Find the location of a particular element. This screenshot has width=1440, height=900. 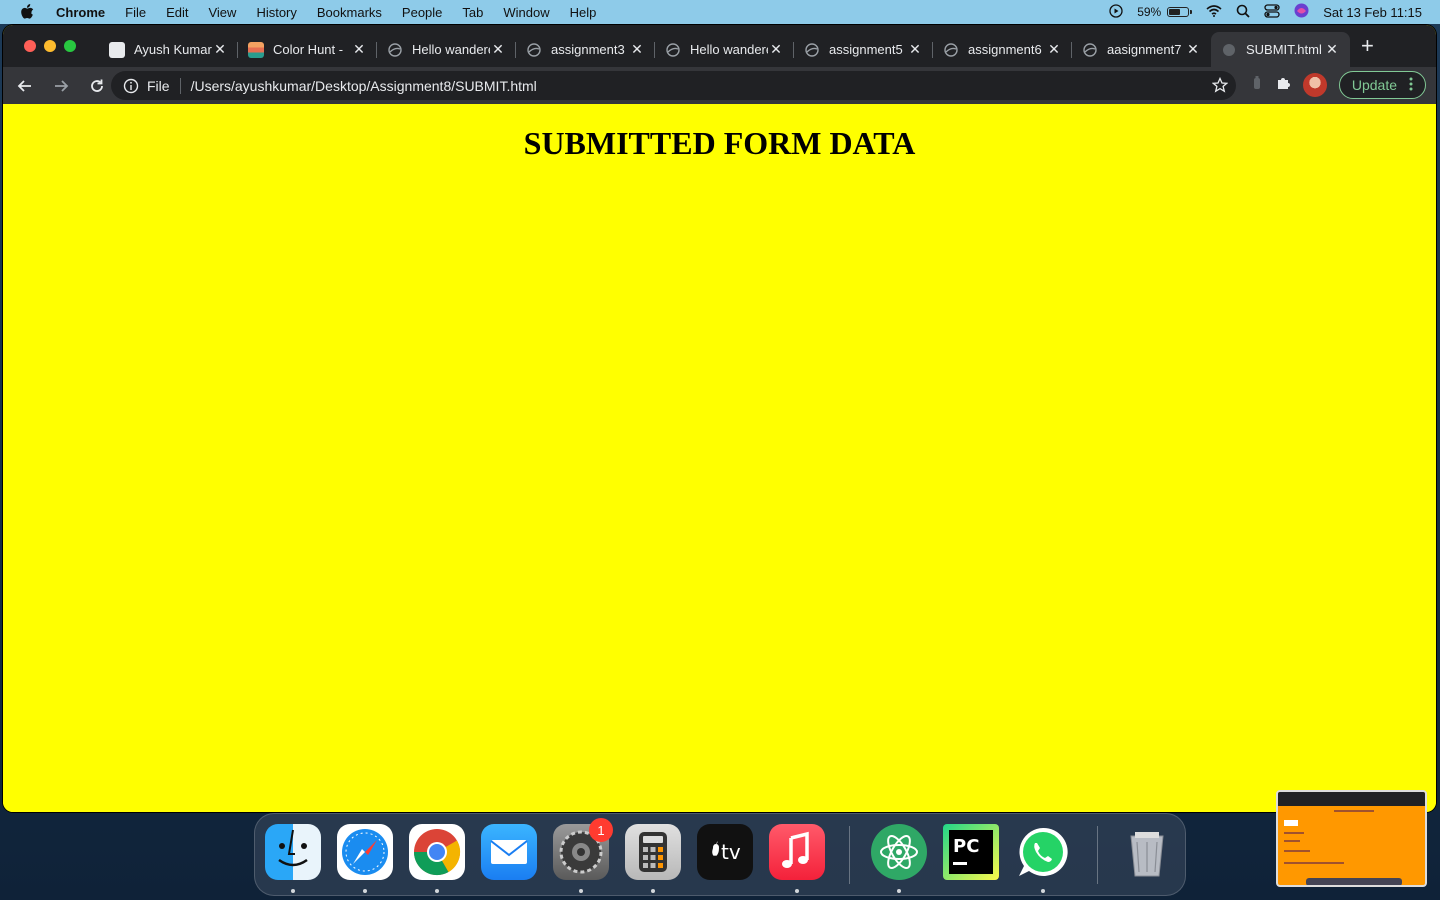

dock-separator is located at coordinates (1097, 855).